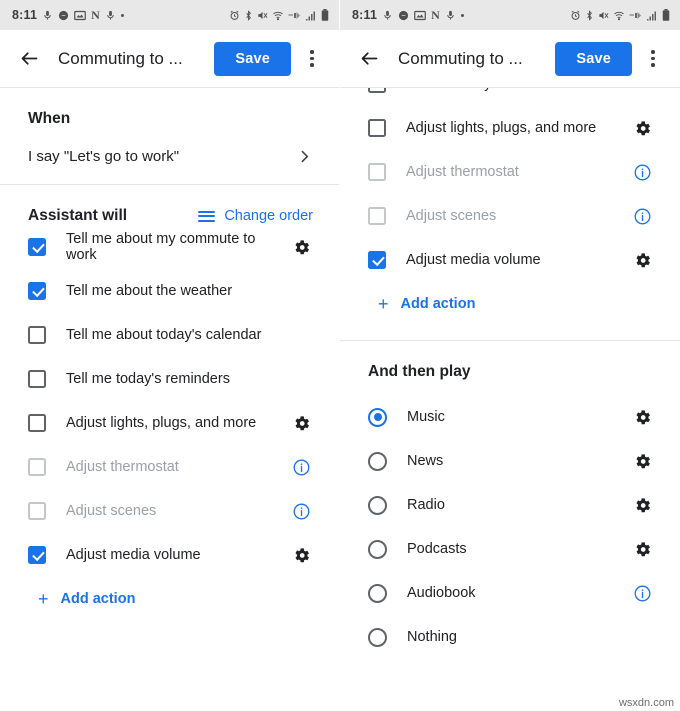 This screenshot has height=711, width=680. Describe the element at coordinates (426, 505) in the screenshot. I see `list-item-label: Radio` at that location.